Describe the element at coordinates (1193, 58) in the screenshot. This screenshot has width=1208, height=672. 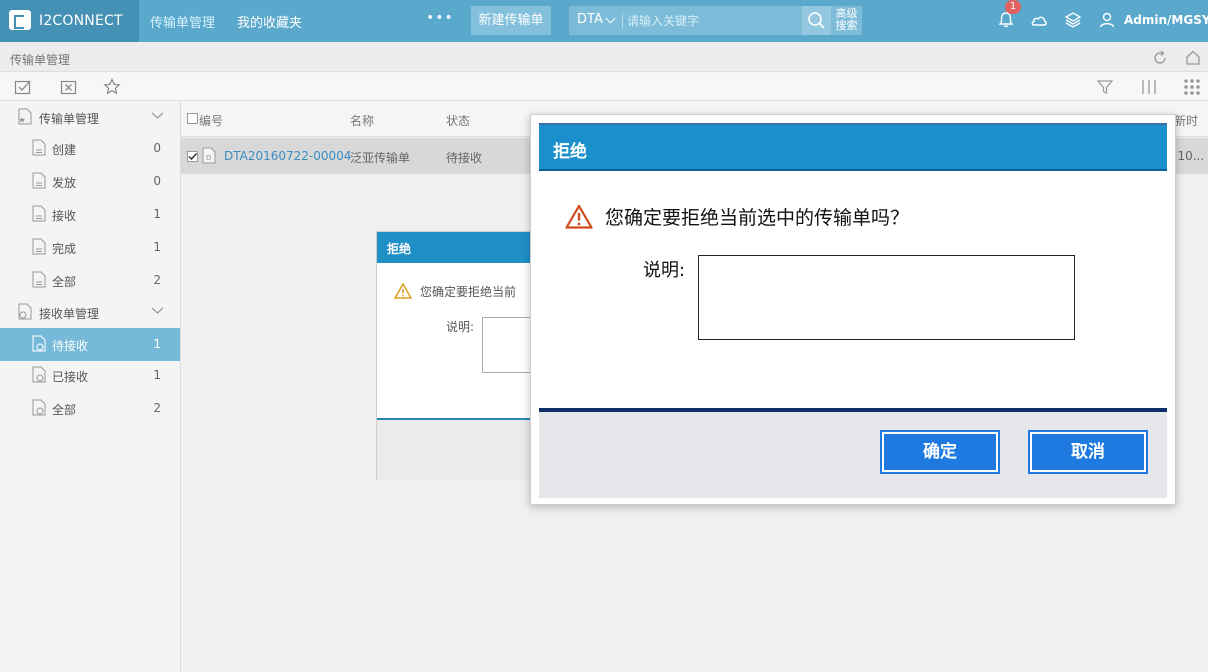
I see `home-icon` at that location.